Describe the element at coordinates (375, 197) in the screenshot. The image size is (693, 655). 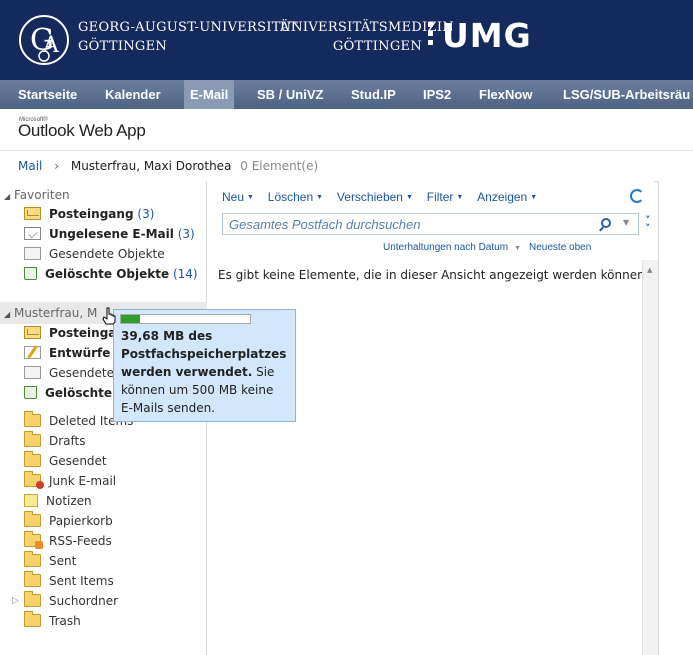
I see `move-button: Verschieben ▼` at that location.